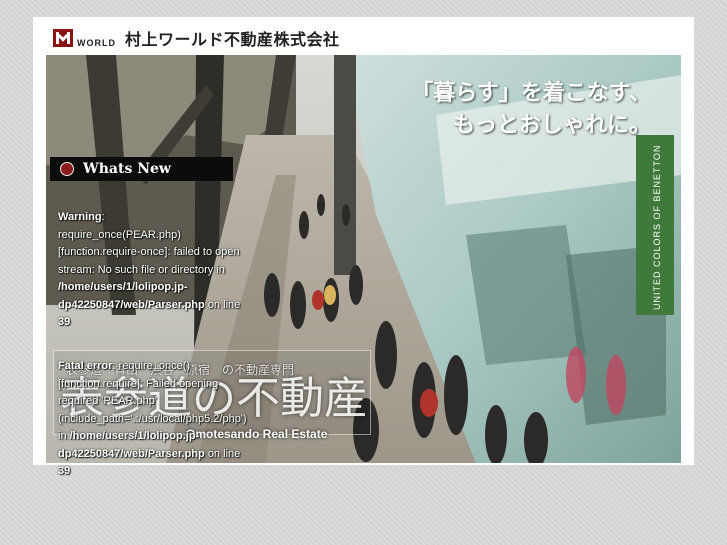 The width and height of the screenshot is (727, 545). Describe the element at coordinates (67, 169) in the screenshot. I see `bullet-circle-icon` at that location.